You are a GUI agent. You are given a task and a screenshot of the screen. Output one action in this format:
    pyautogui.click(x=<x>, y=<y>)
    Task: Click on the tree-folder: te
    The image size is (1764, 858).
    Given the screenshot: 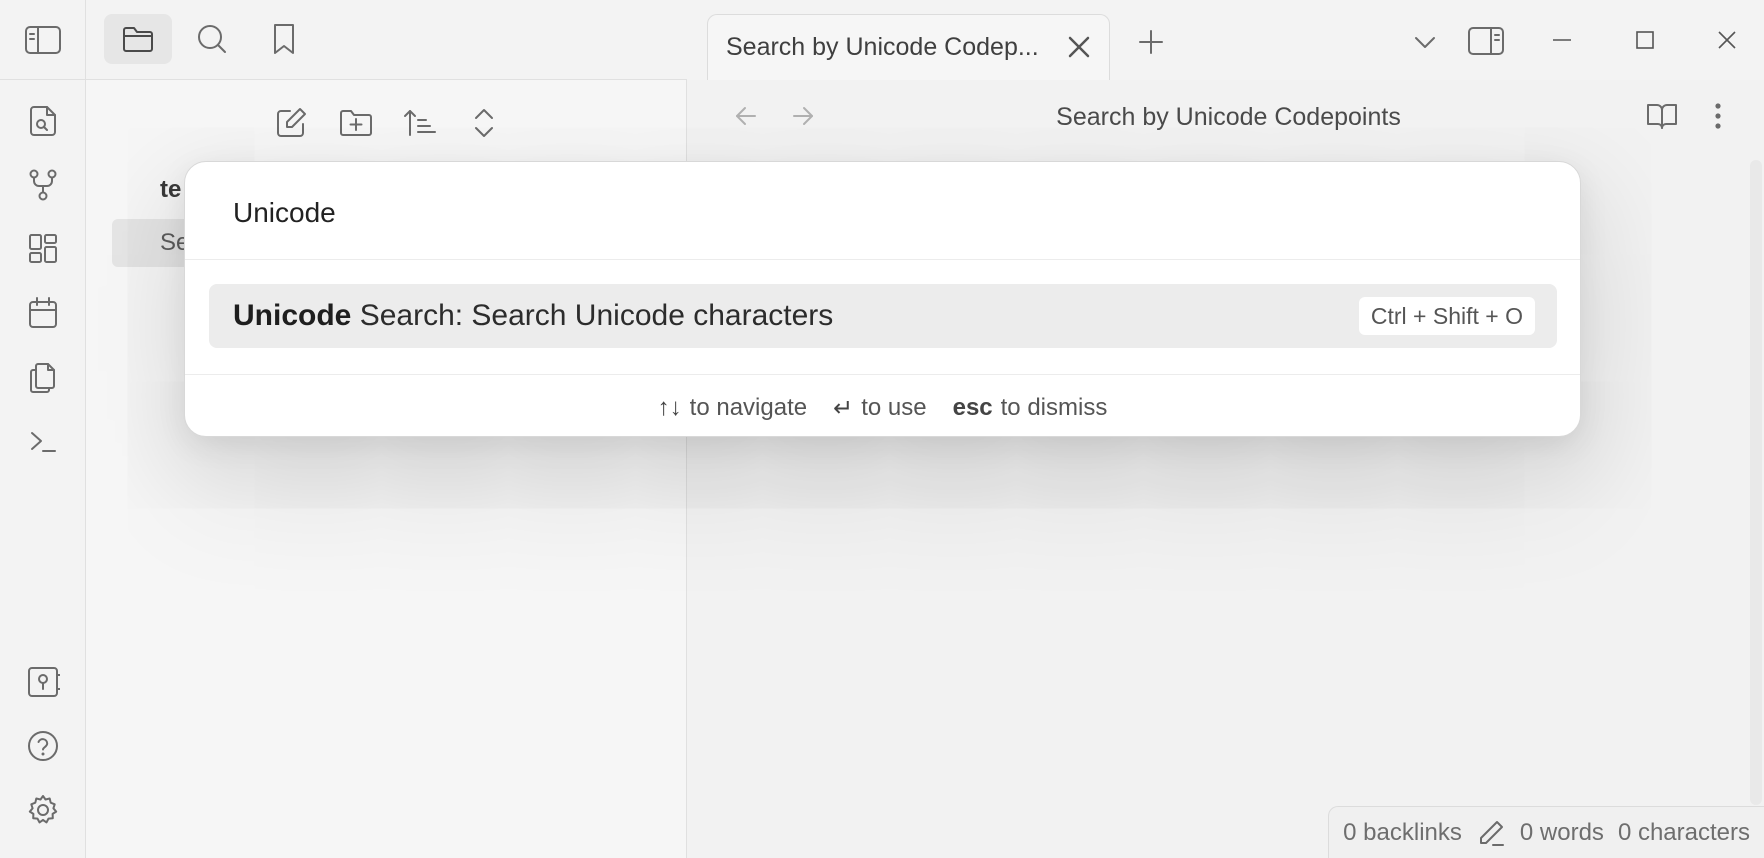 What is the action you would take?
    pyautogui.click(x=170, y=190)
    